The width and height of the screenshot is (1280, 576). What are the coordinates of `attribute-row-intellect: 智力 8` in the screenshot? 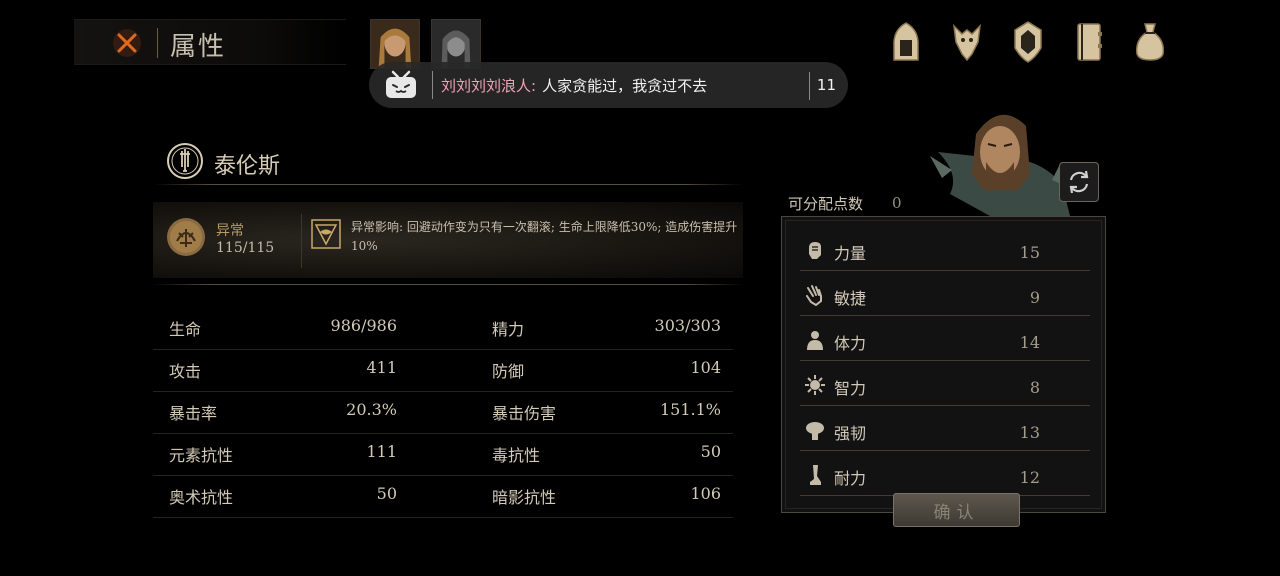 It's located at (945, 383).